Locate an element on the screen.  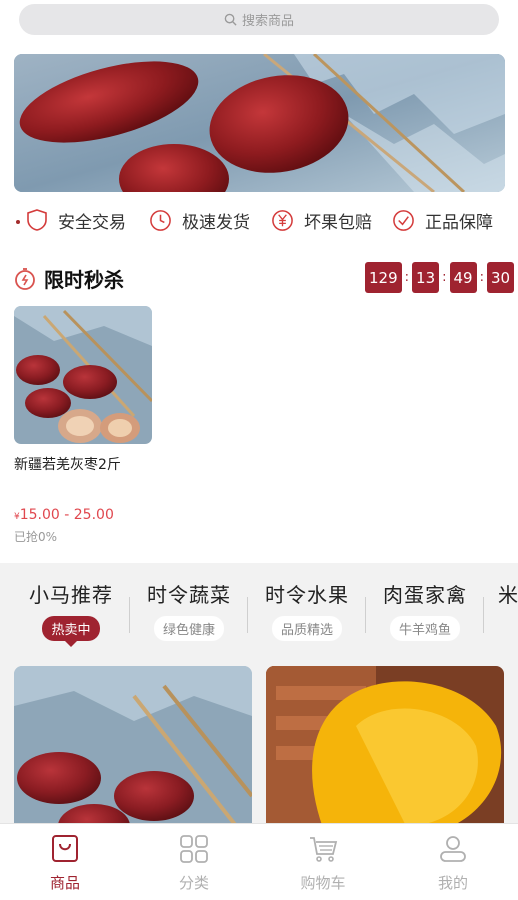
product-card-dates is located at coordinates (133, 751).